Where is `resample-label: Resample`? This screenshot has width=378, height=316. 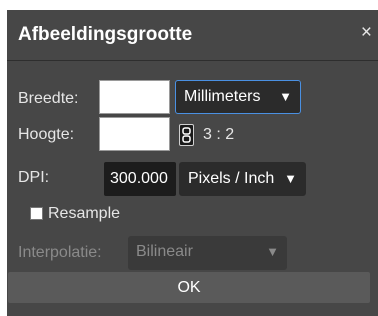
resample-label: Resample is located at coordinates (84, 214).